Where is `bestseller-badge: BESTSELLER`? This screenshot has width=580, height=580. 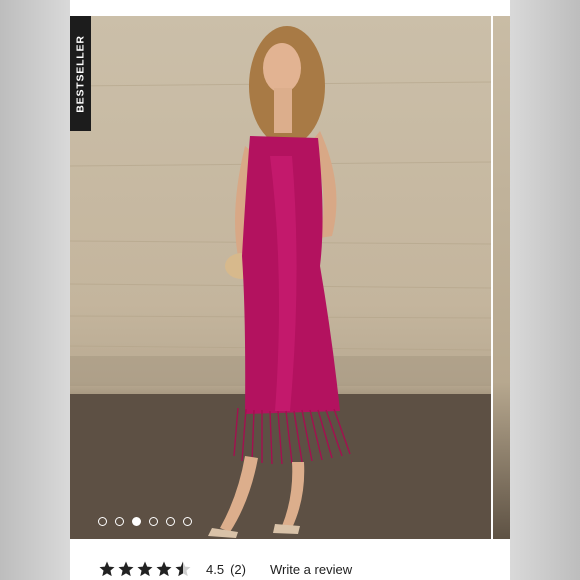
bestseller-badge: BESTSELLER is located at coordinates (80, 73).